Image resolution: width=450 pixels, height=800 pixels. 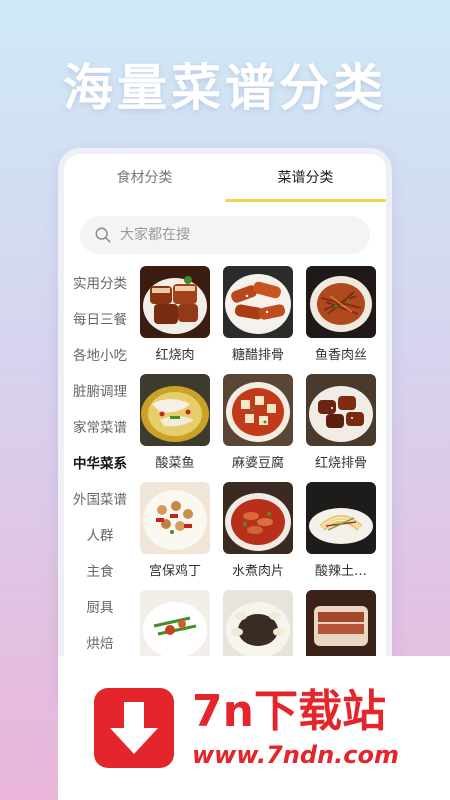 What do you see at coordinates (175, 302) in the screenshot?
I see `braised-pork-image` at bounding box center [175, 302].